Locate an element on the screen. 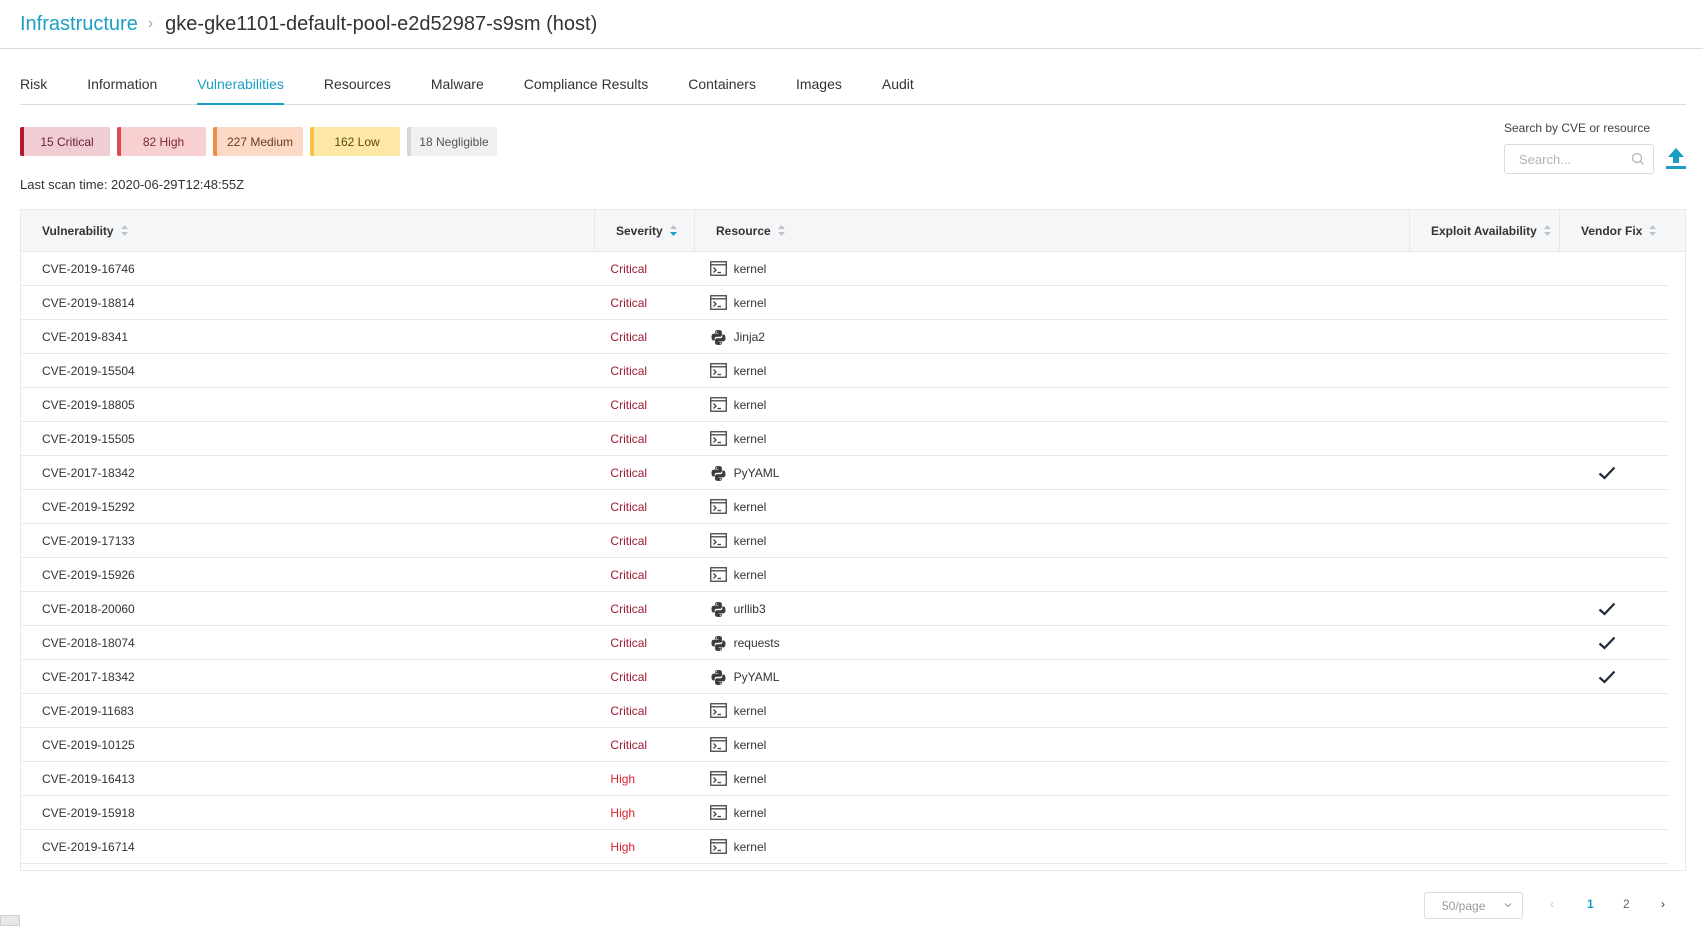  column-header-exploit-availability: Exploit Availability is located at coordinates (1485, 230).